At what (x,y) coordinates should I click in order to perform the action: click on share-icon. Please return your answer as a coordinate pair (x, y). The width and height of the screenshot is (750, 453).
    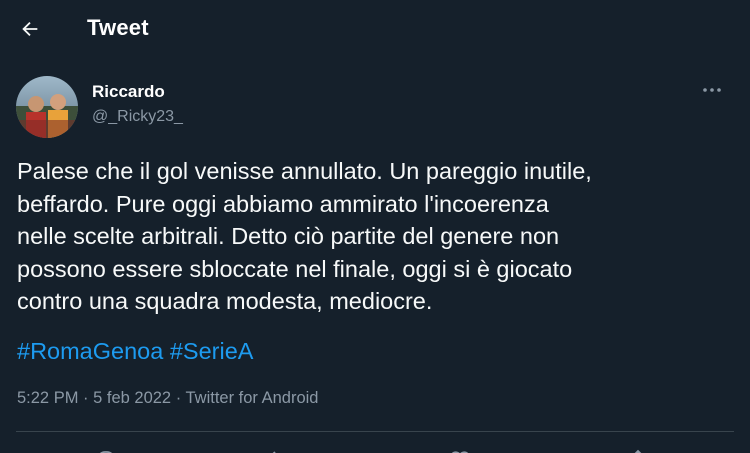
    Looking at the image, I should click on (638, 451).